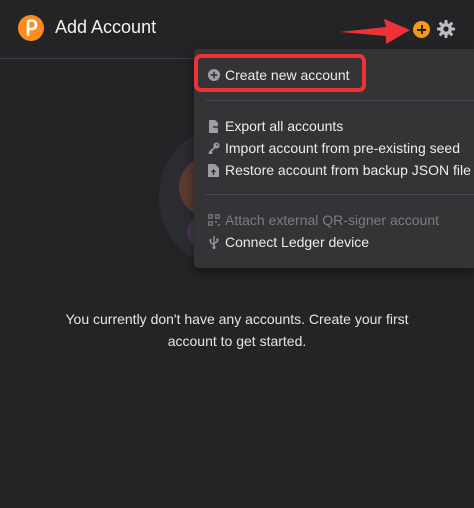 The width and height of the screenshot is (474, 508). I want to click on menu-item-connect-ledger: Connect Ledger device, so click(288, 242).